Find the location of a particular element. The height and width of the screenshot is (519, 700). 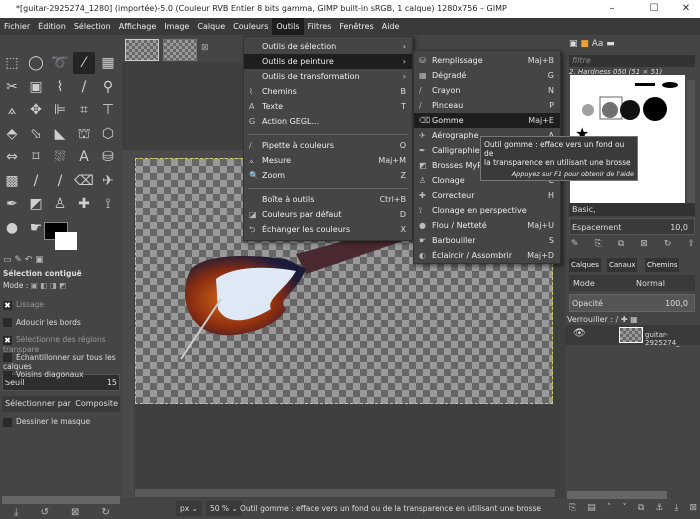

menu-image: Image is located at coordinates (176, 26).